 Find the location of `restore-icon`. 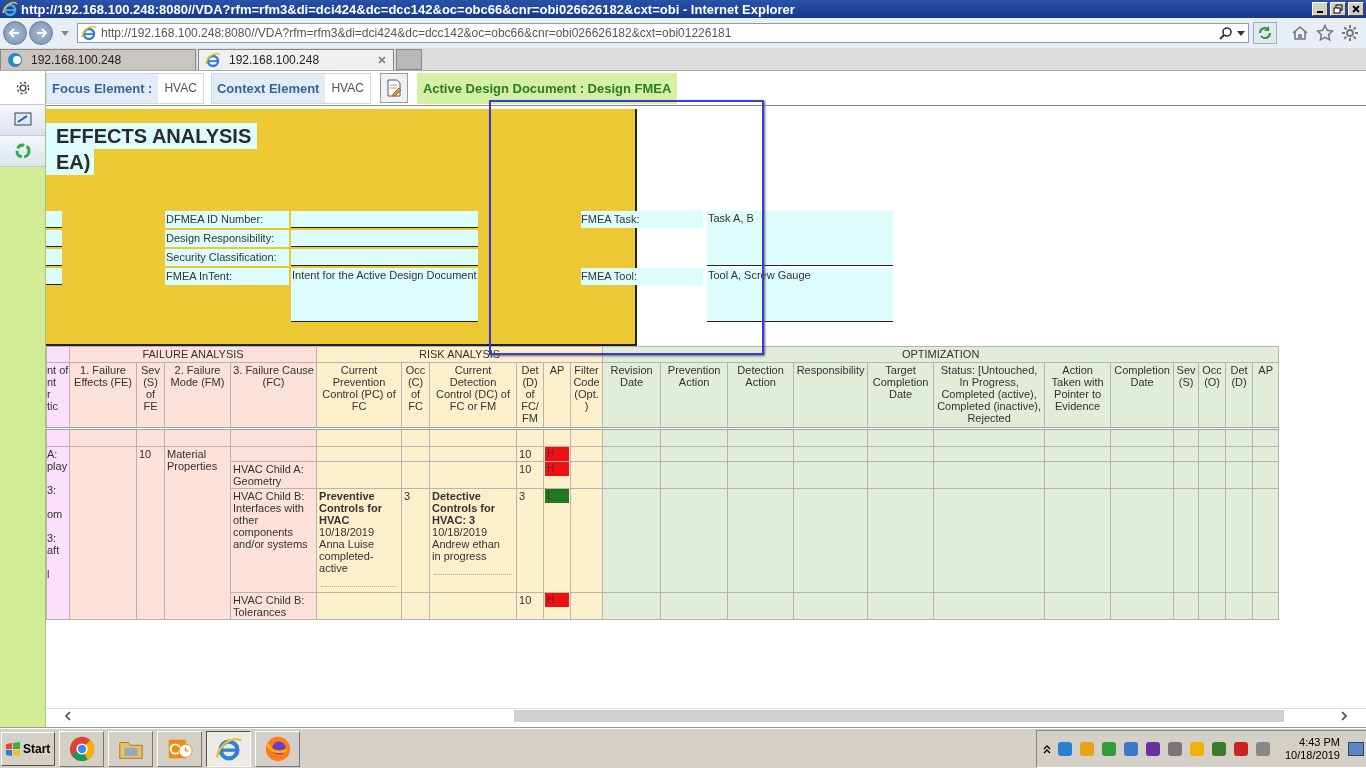

restore-icon is located at coordinates (1338, 9).